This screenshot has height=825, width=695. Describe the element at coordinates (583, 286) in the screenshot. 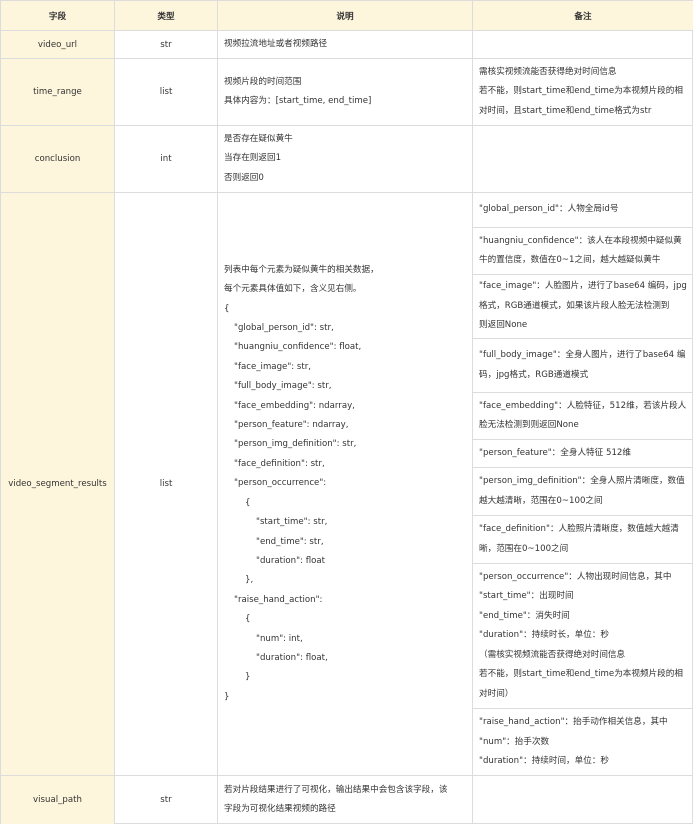

I see `note-line: "face_image"：人脸图片，进行了base64 编码，jpg` at that location.